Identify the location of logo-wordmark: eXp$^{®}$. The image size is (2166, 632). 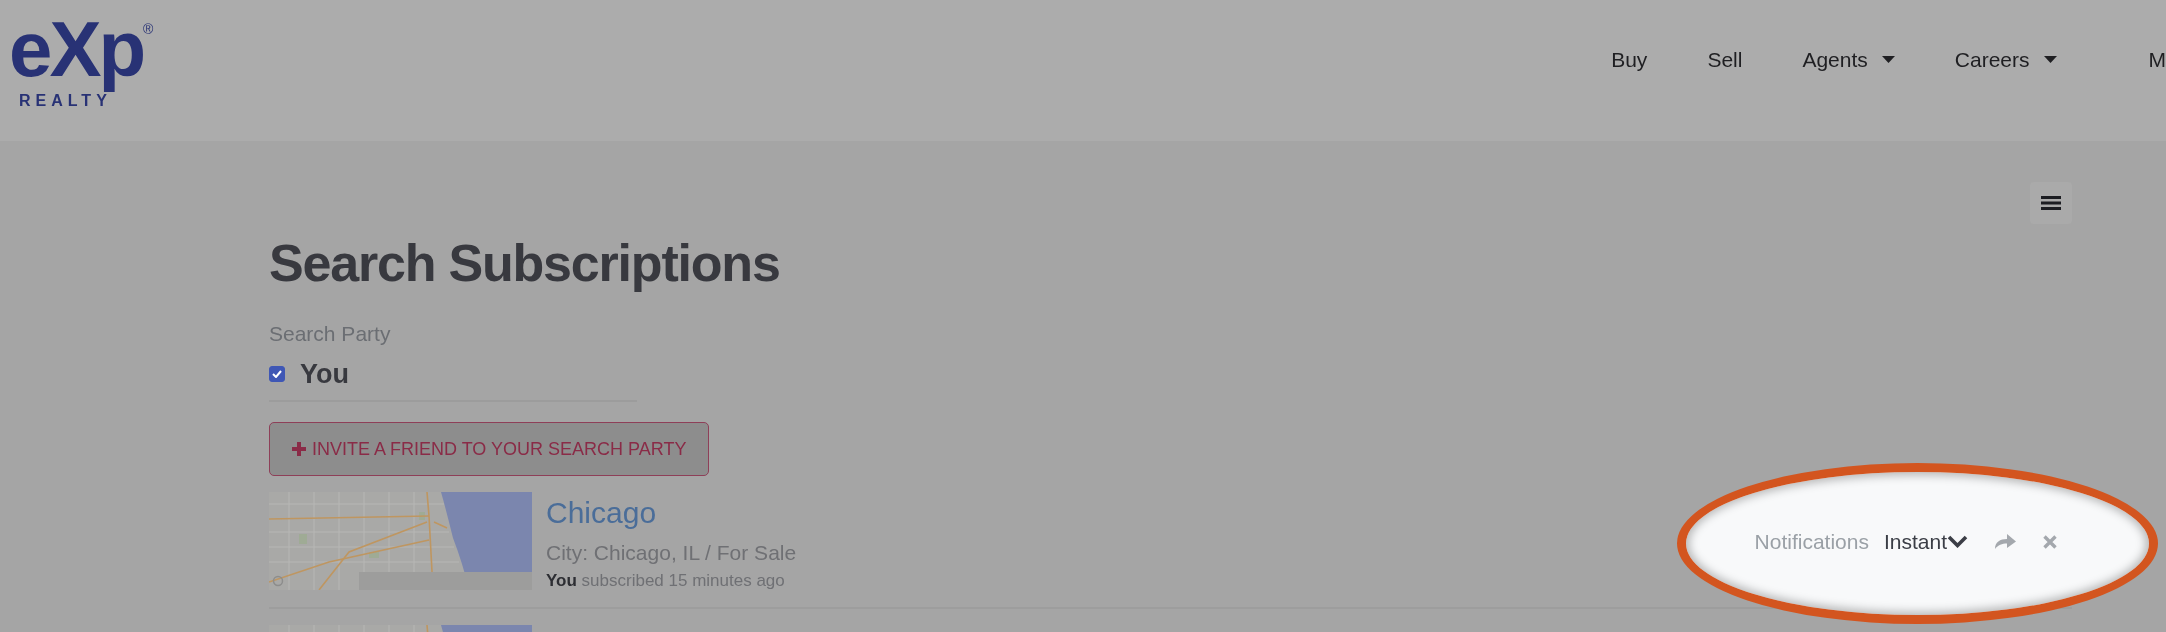
(81, 49).